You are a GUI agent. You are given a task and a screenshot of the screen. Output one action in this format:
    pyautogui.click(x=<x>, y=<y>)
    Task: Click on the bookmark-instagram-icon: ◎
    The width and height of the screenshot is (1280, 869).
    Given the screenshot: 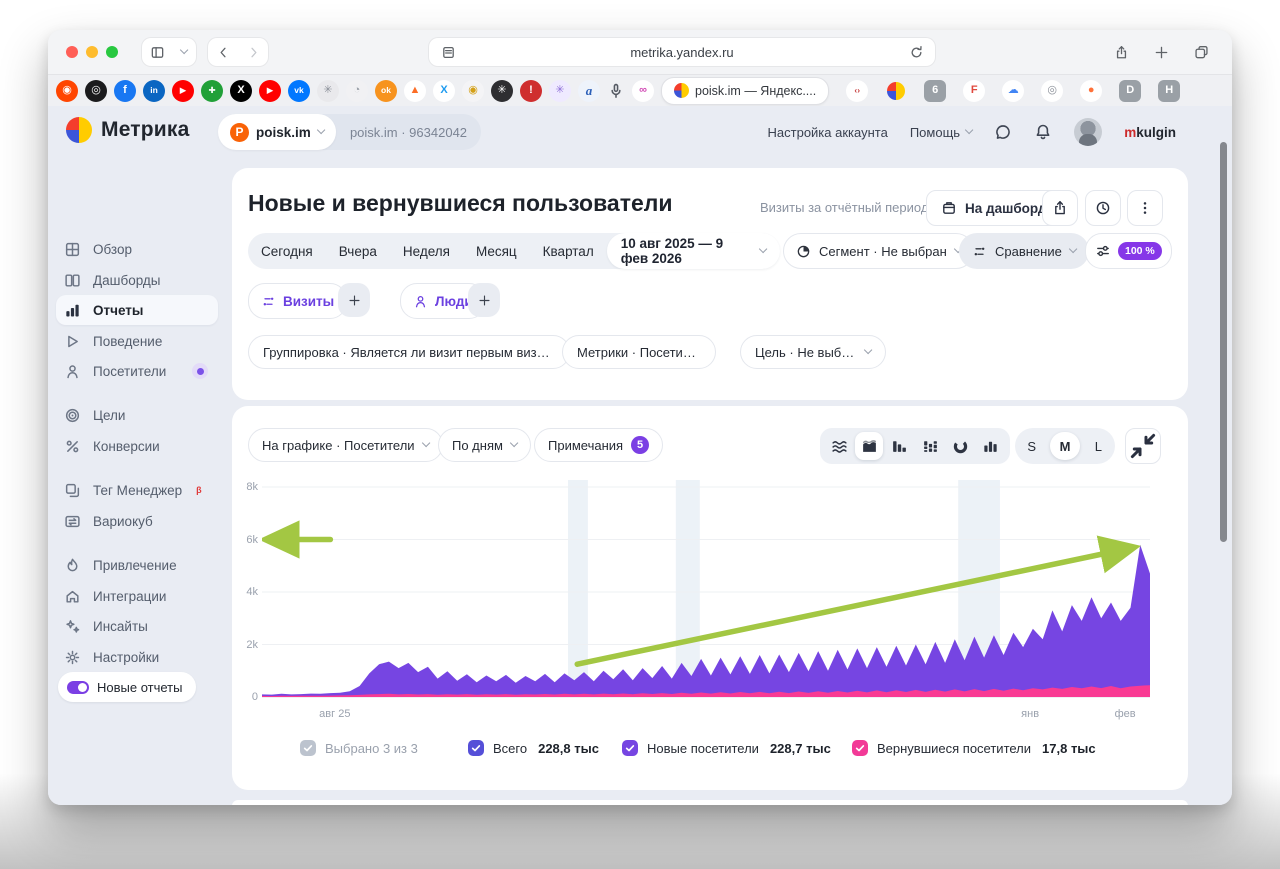 What is the action you would take?
    pyautogui.click(x=96, y=90)
    